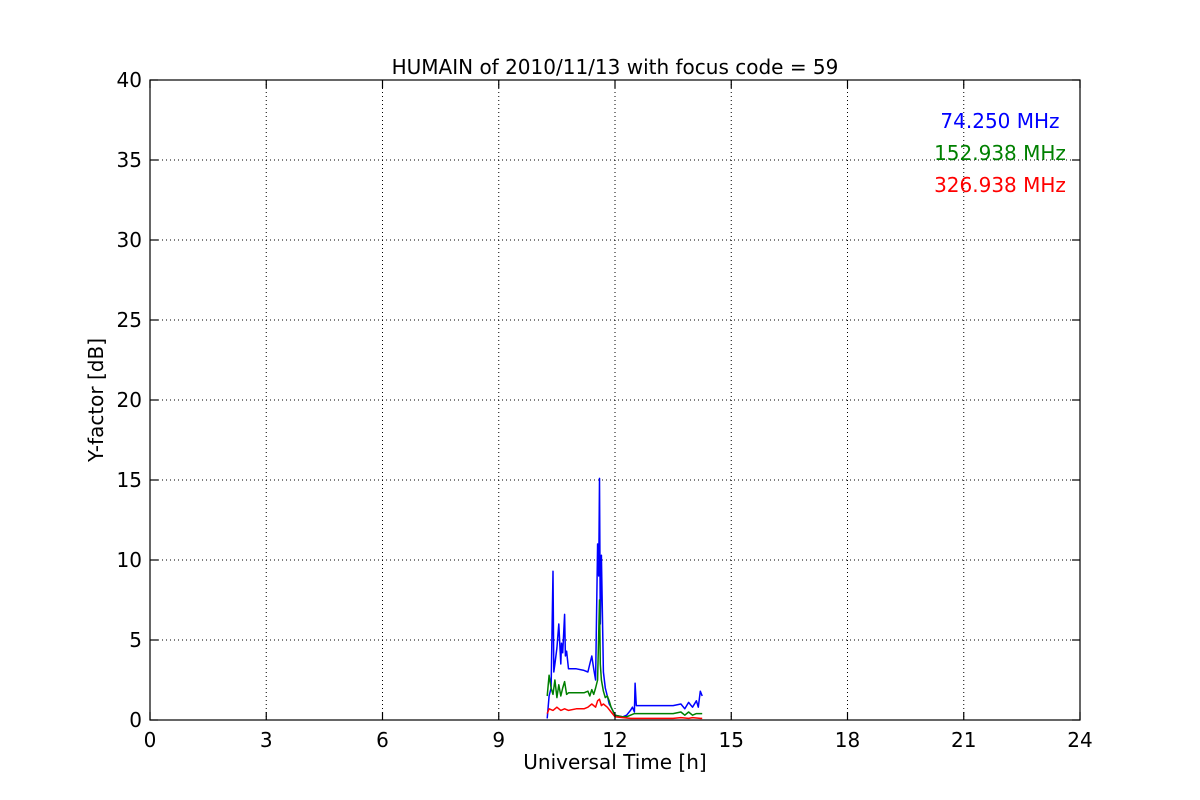 This screenshot has height=800, width=1200. What do you see at coordinates (135, 640) in the screenshot?
I see `y-tick-label: 5` at bounding box center [135, 640].